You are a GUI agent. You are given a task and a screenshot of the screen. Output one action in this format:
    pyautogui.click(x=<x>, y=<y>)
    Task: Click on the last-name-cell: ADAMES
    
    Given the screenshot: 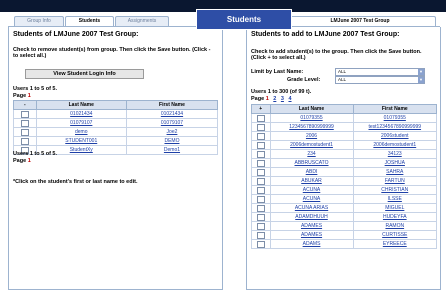 What is the action you would take?
    pyautogui.click(x=311, y=235)
    